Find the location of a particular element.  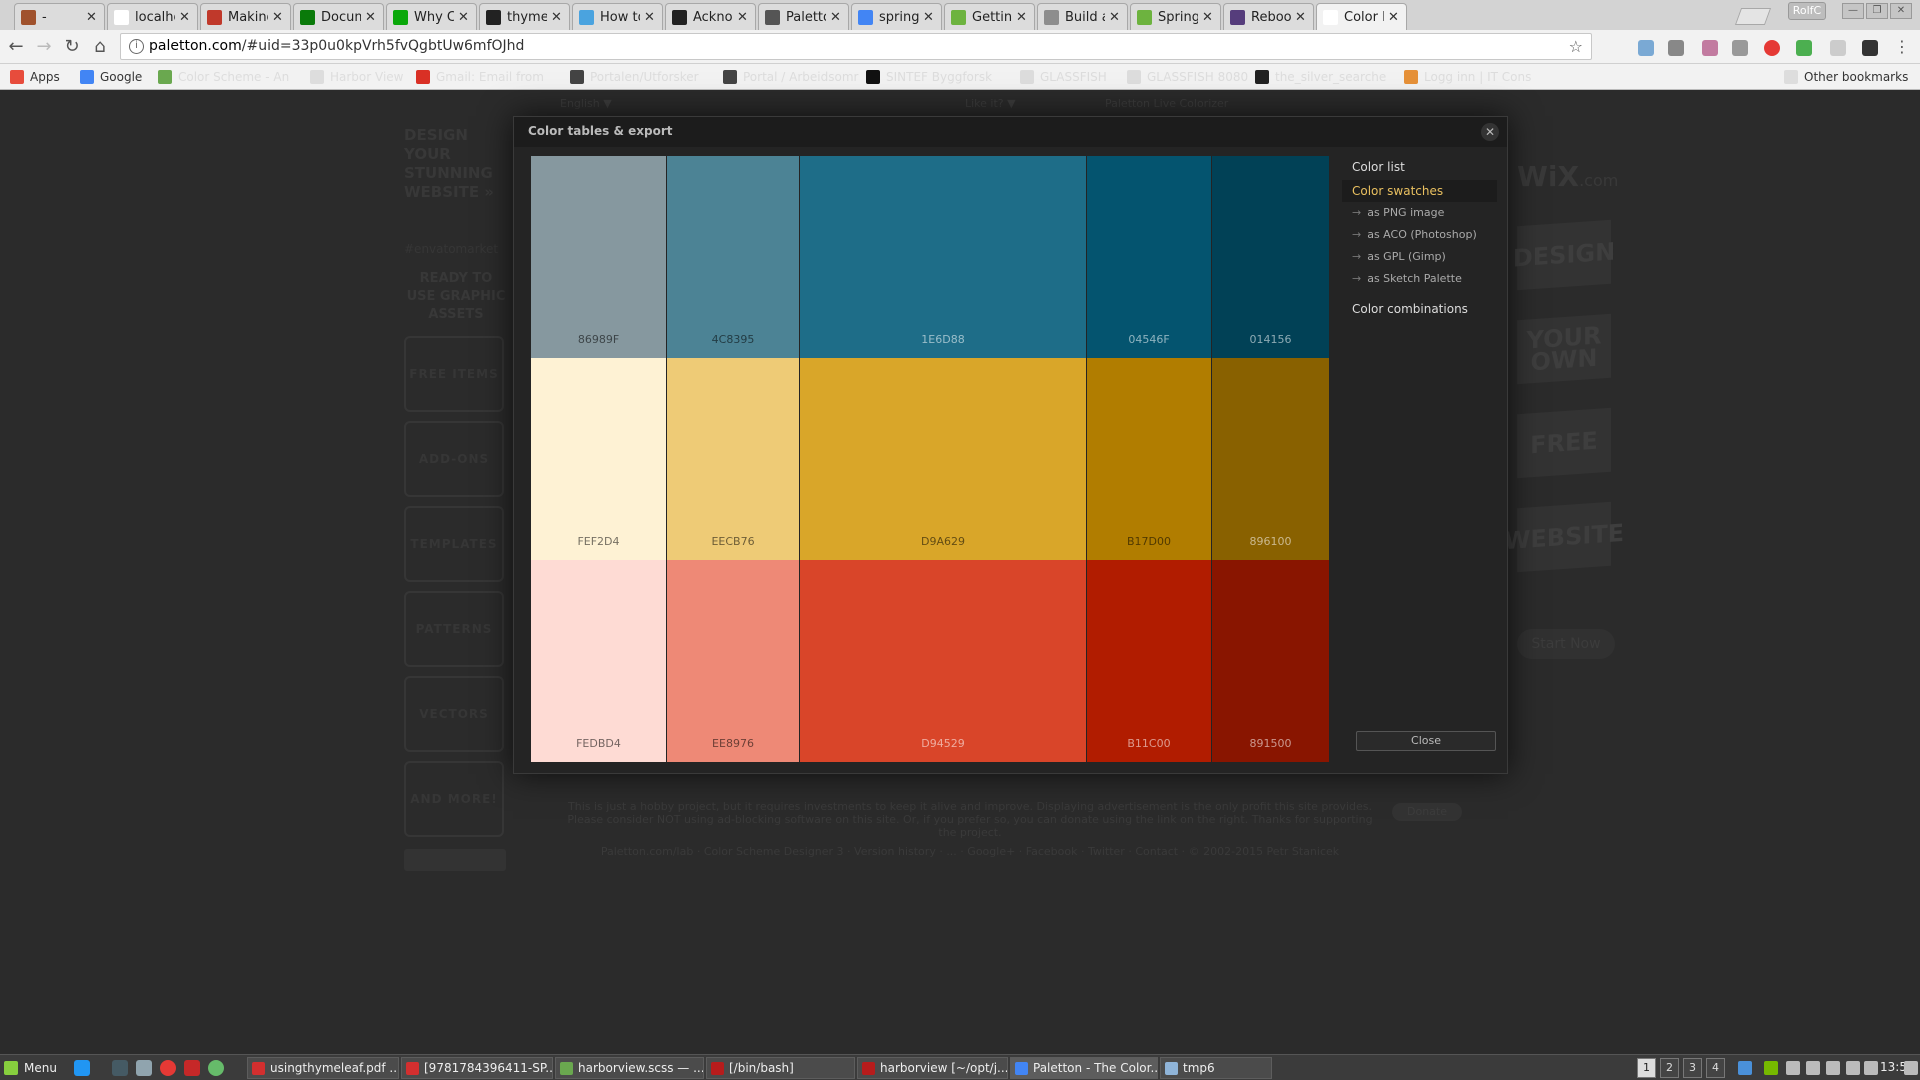

show-desktop-icon is located at coordinates (82, 1068).